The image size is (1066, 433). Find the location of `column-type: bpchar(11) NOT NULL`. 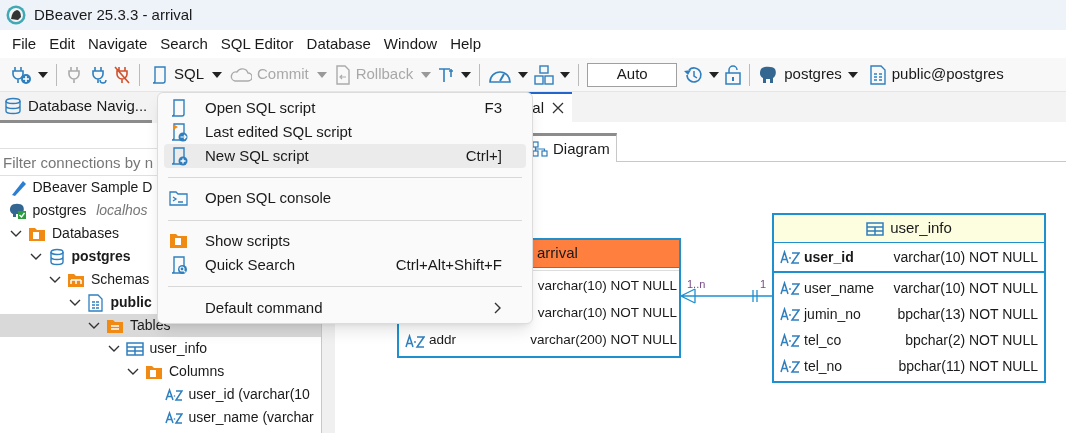

column-type: bpchar(11) NOT NULL is located at coordinates (968, 366).